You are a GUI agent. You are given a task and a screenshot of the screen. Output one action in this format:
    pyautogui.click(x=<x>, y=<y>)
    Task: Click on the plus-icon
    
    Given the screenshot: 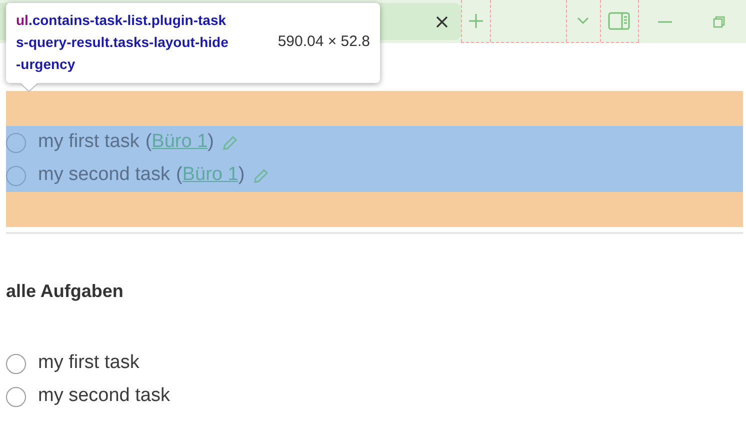 What is the action you would take?
    pyautogui.click(x=476, y=21)
    